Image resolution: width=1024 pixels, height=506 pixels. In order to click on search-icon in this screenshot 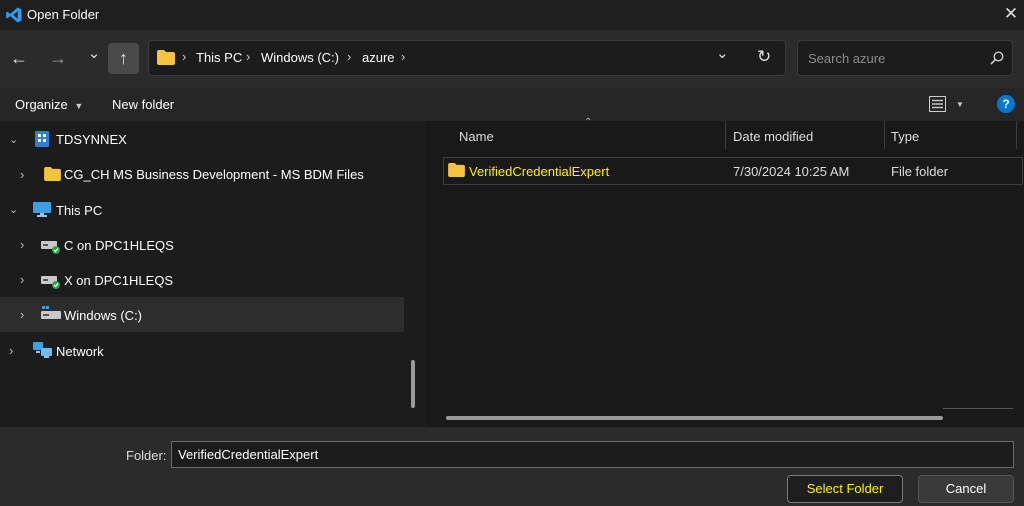, I will do `click(997, 58)`.